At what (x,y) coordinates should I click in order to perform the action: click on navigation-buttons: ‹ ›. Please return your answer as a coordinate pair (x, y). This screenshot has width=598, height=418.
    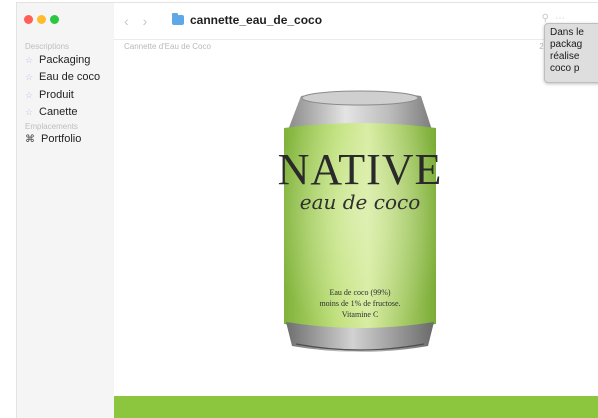
    Looking at the image, I should click on (135, 21).